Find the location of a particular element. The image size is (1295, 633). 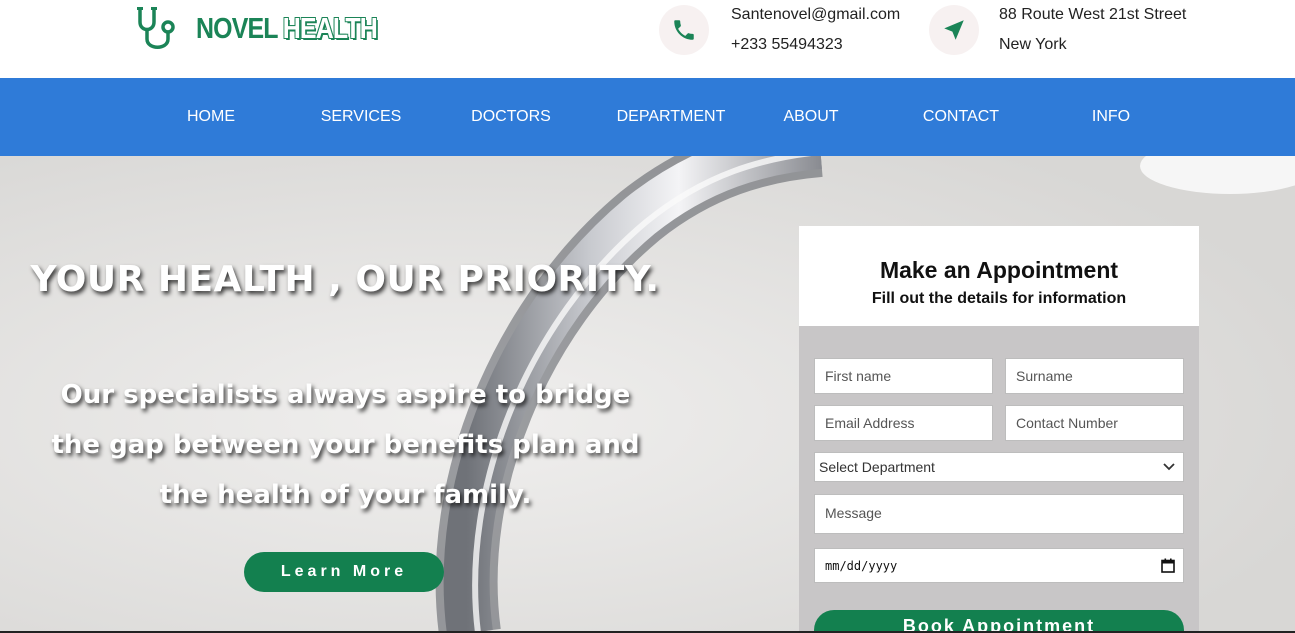

first-name-field: First name is located at coordinates (903, 376).